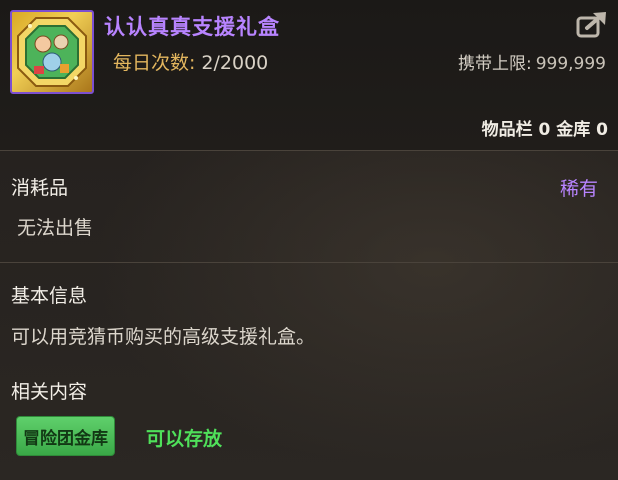  Describe the element at coordinates (55, 228) in the screenshot. I see `sale-note: 无法出售` at that location.